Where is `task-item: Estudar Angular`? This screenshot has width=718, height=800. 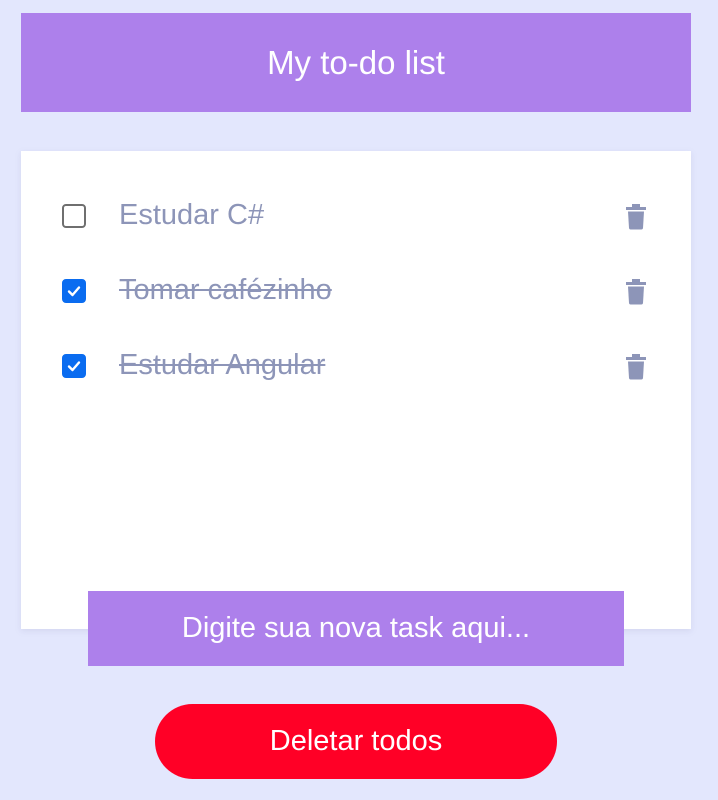
task-item: Estudar Angular is located at coordinates (356, 366).